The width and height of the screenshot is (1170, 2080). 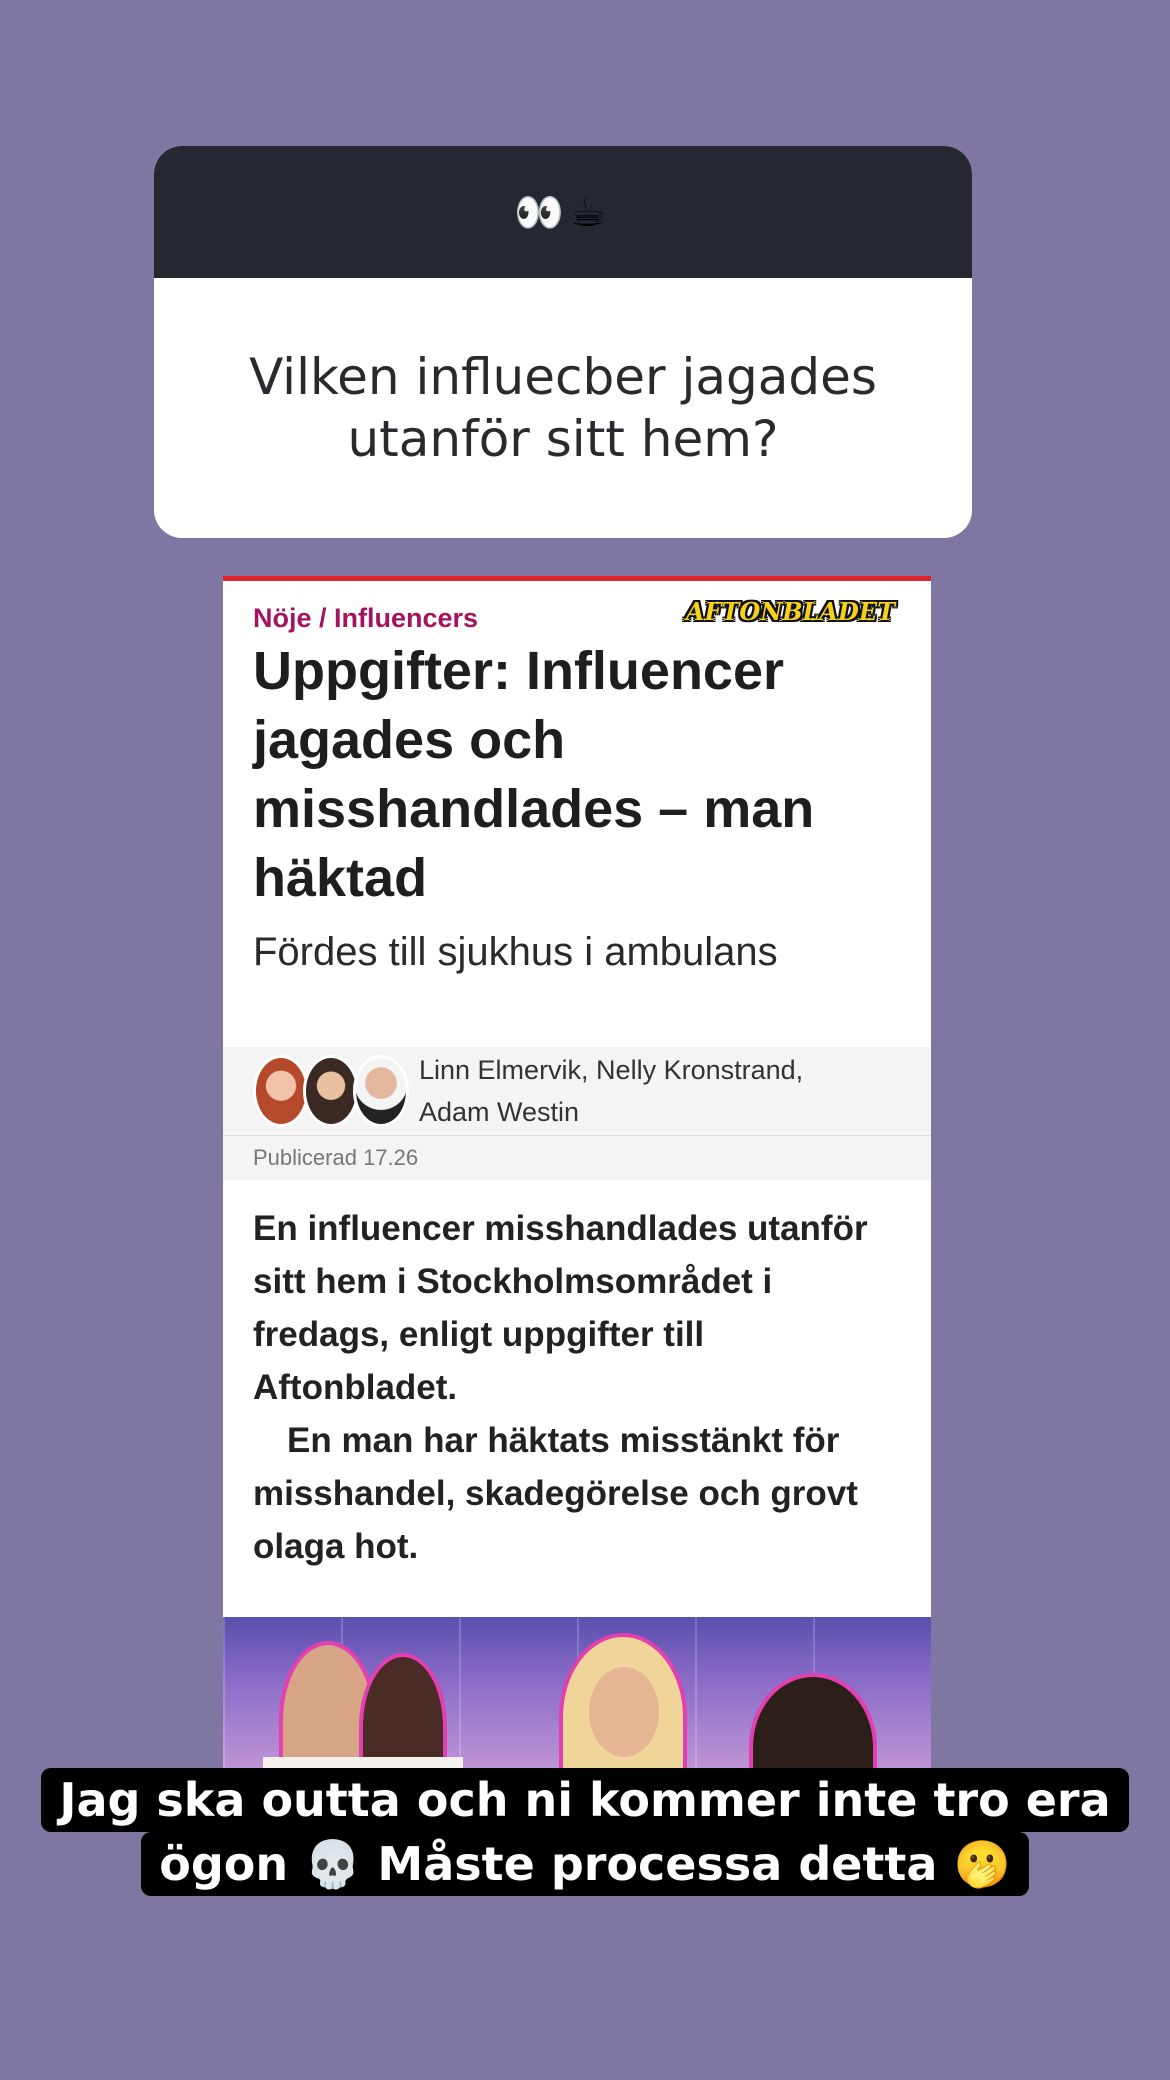 I want to click on article-top-bar: Nöje / Influencers AFTONBLADET, so click(x=577, y=607).